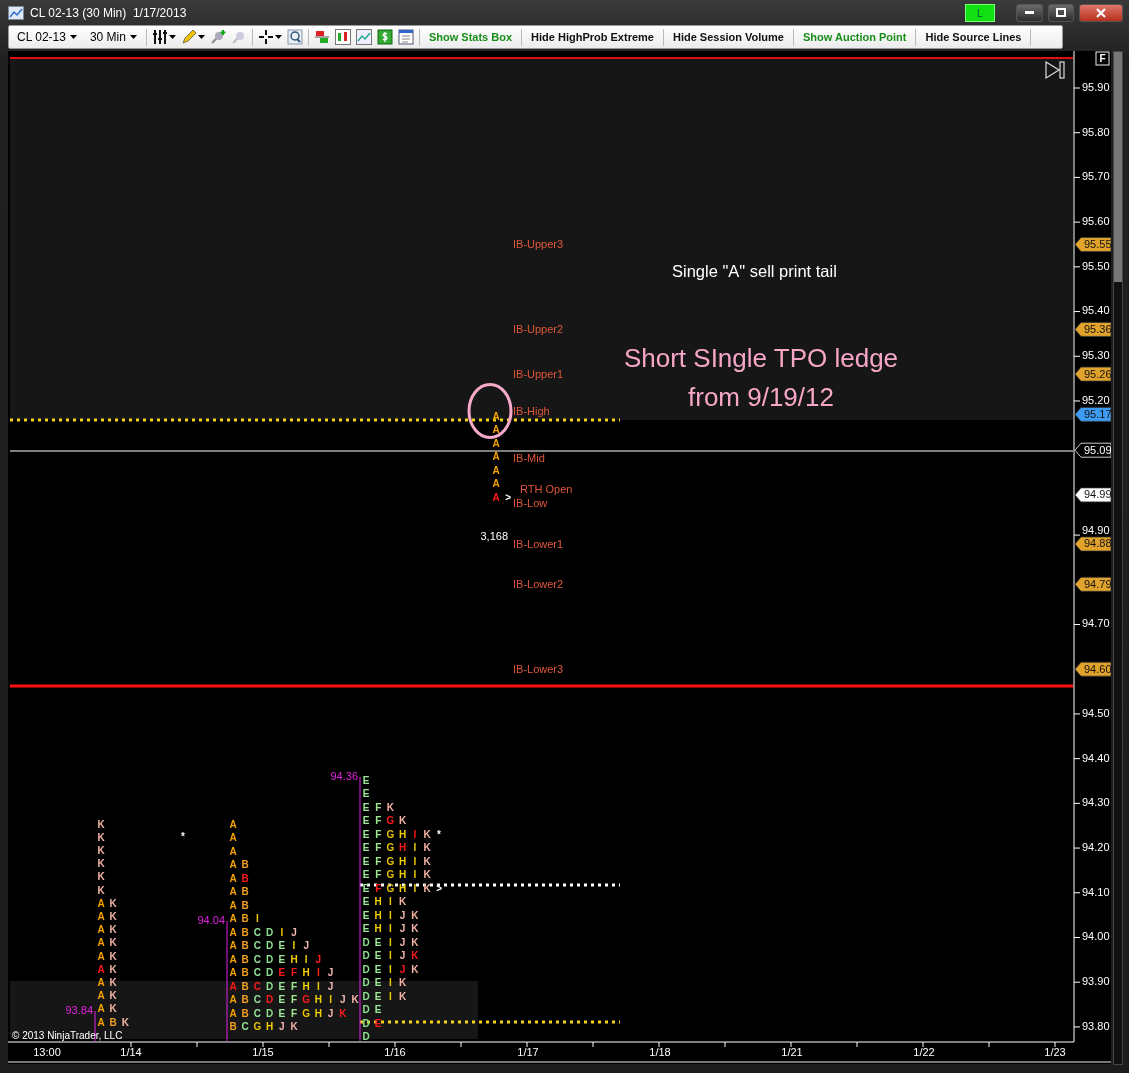 This screenshot has height=1073, width=1129. Describe the element at coordinates (294, 37) in the screenshot. I see `zoom-icon` at that location.